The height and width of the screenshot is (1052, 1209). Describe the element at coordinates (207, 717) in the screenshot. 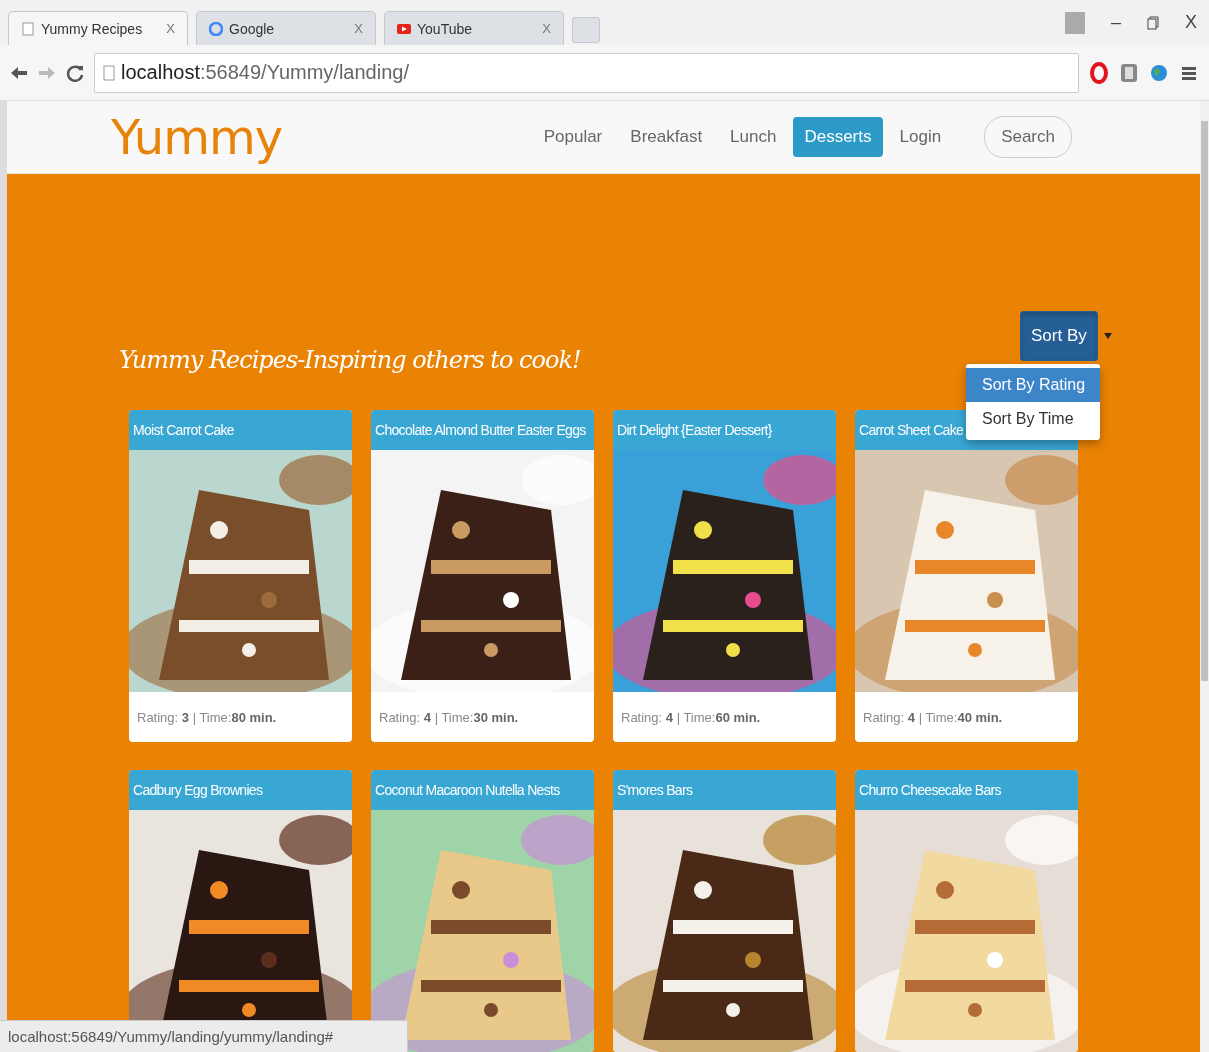

I see `recipe-meta: Rating: 3 | Time:80 min.` at that location.